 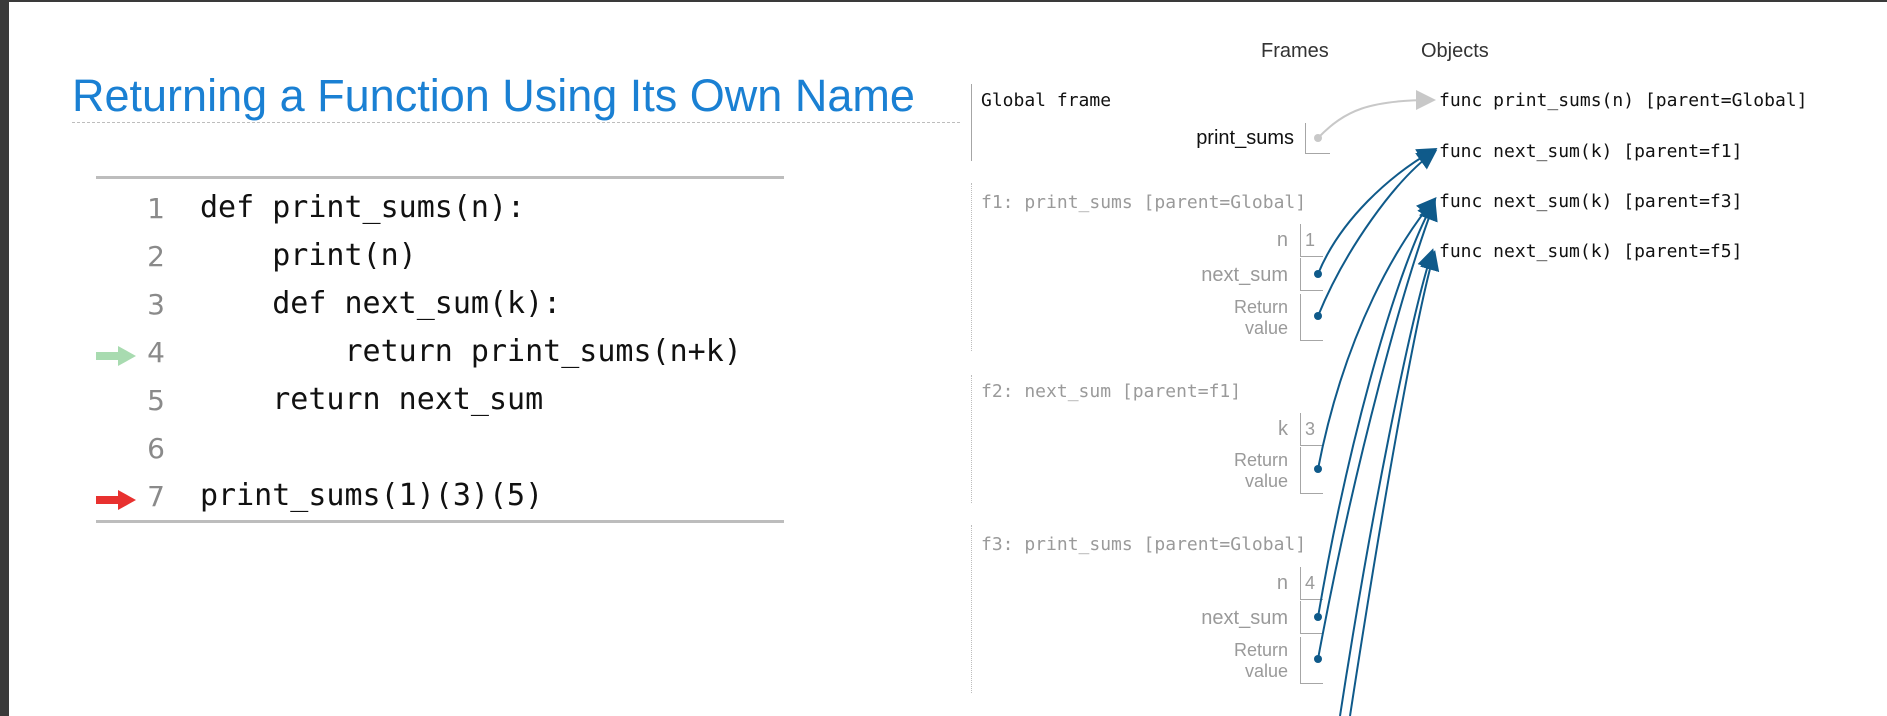 What do you see at coordinates (1377, 430) in the screenshot?
I see `pointer-f3-return` at bounding box center [1377, 430].